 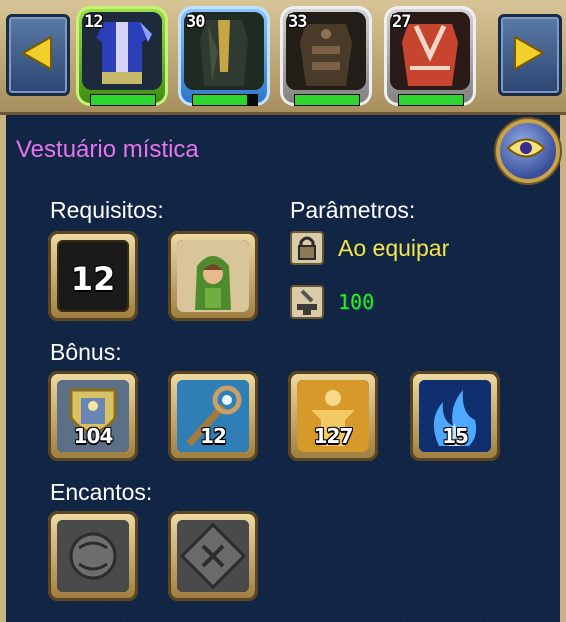 What do you see at coordinates (224, 56) in the screenshot?
I see `equipment-slot-2: 30` at bounding box center [224, 56].